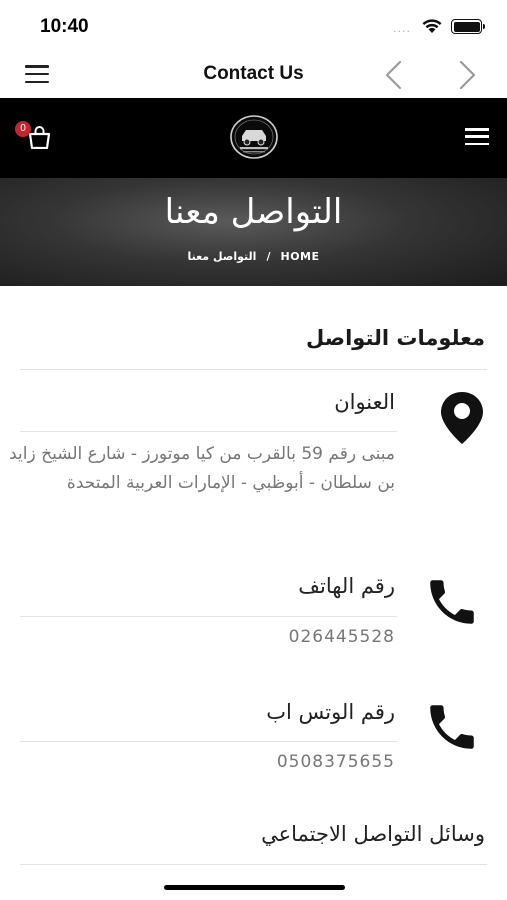  Describe the element at coordinates (222, 256) in the screenshot. I see `breadcrumb-current: التواصل معنا` at that location.